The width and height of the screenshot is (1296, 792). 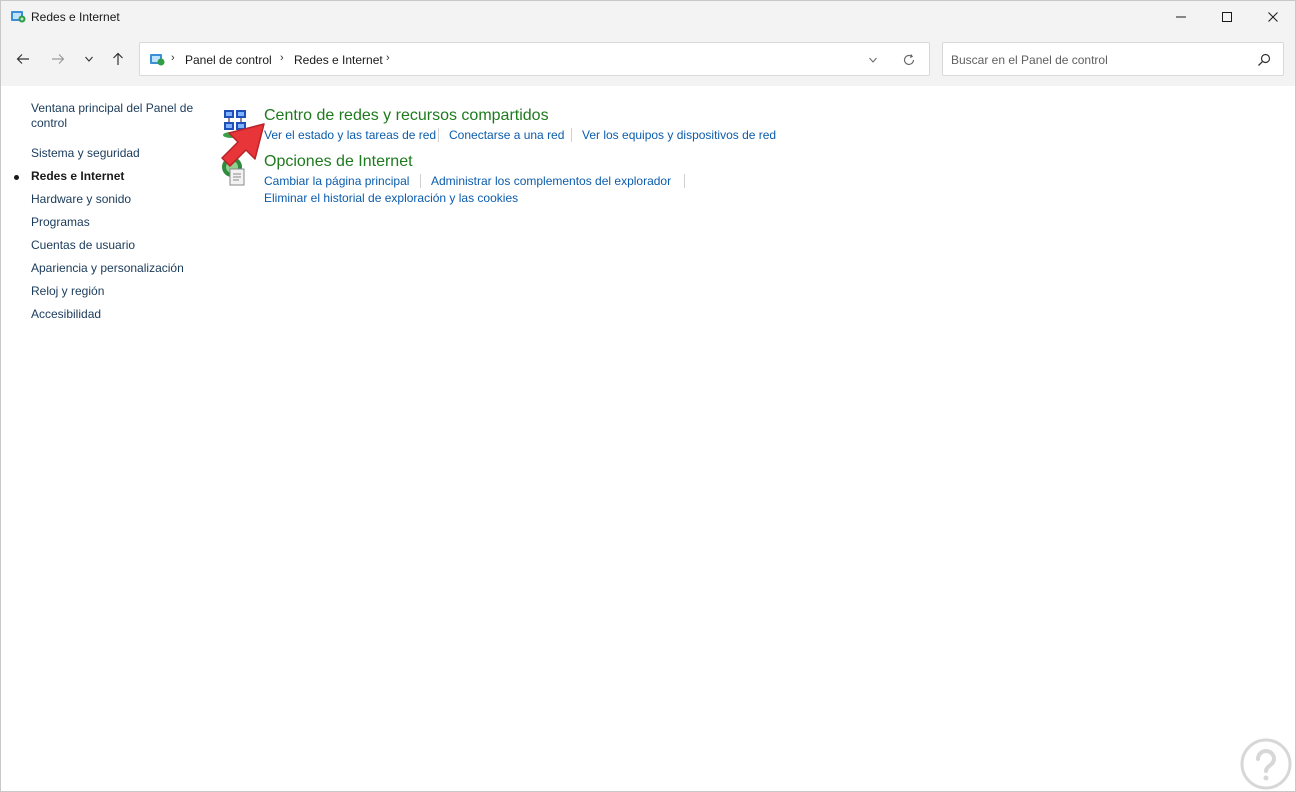 I want to click on breadcrumb-network-internet: Redes e Internet, so click(x=338, y=60).